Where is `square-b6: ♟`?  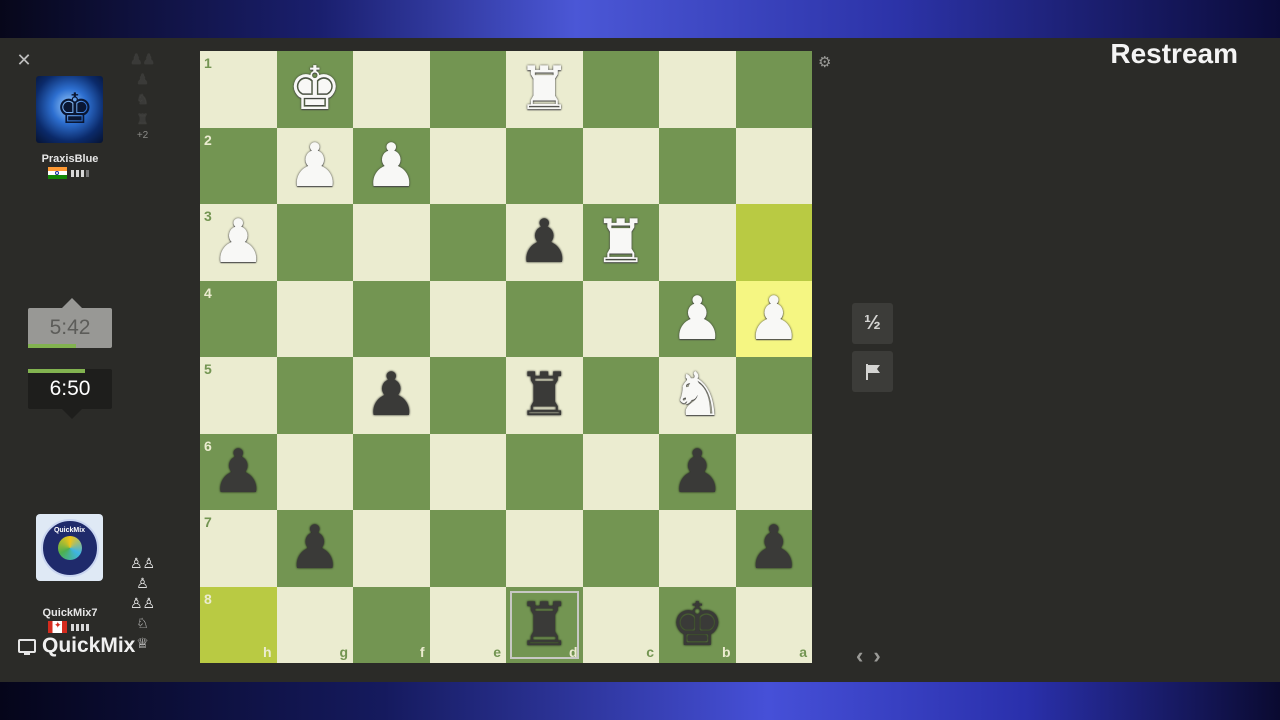 square-b6: ♟ is located at coordinates (697, 471).